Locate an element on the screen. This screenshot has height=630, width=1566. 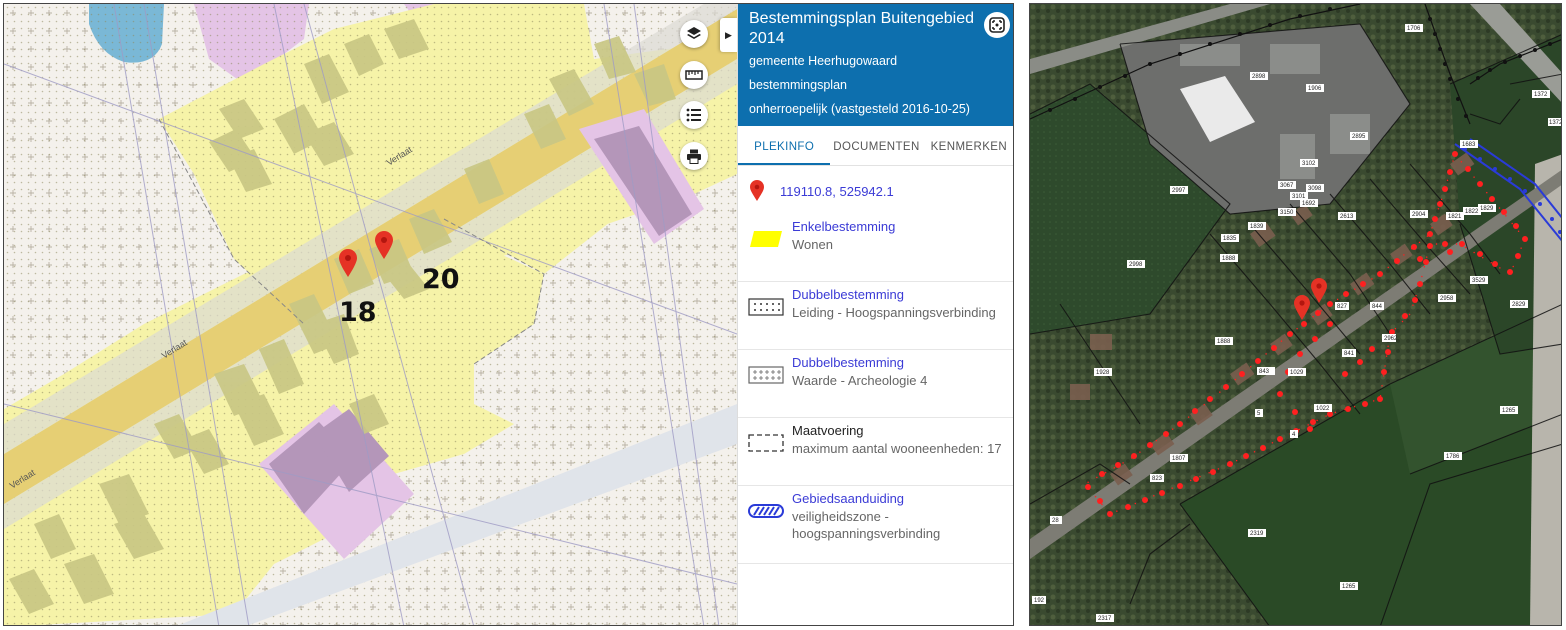
parcel-label: 1022 is located at coordinates (1323, 409).